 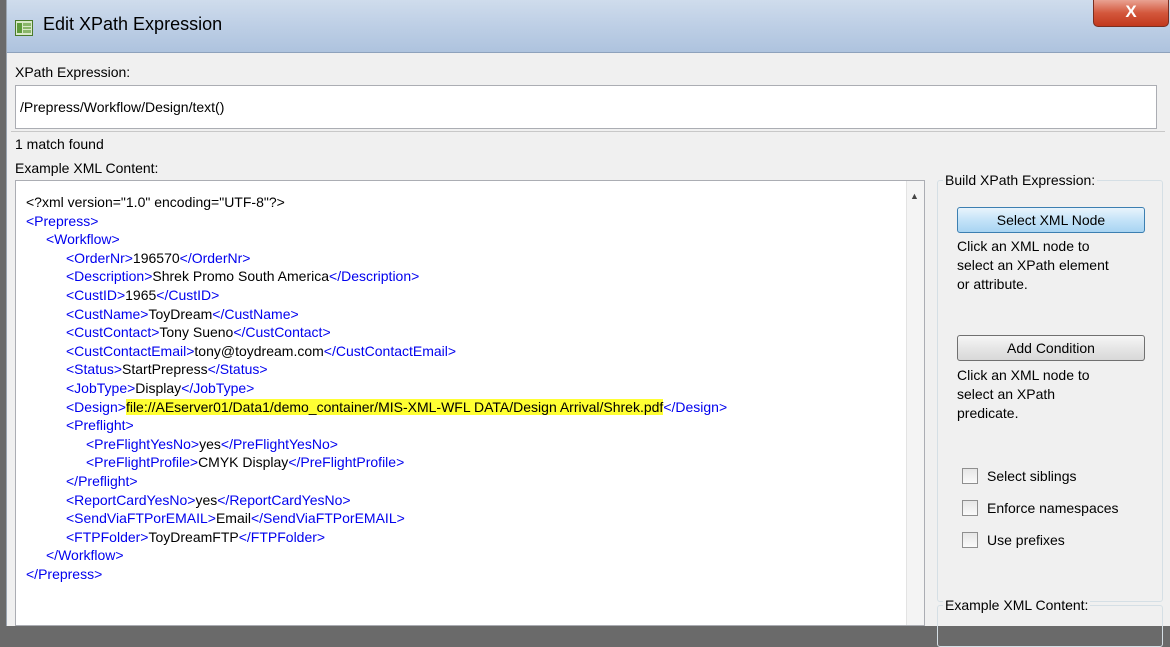 I want to click on xml-open-tag: <JobType>, so click(x=100, y=388).